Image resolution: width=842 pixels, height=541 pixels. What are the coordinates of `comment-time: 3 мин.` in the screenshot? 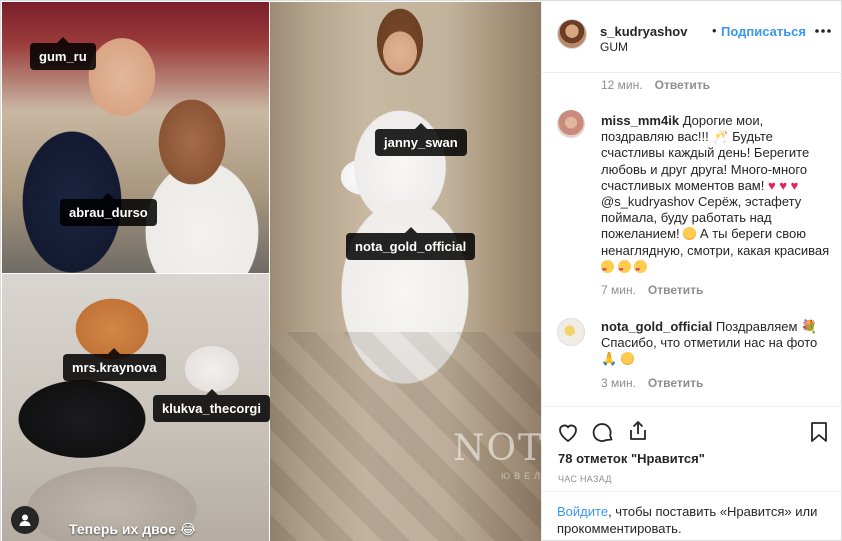 It's located at (618, 383).